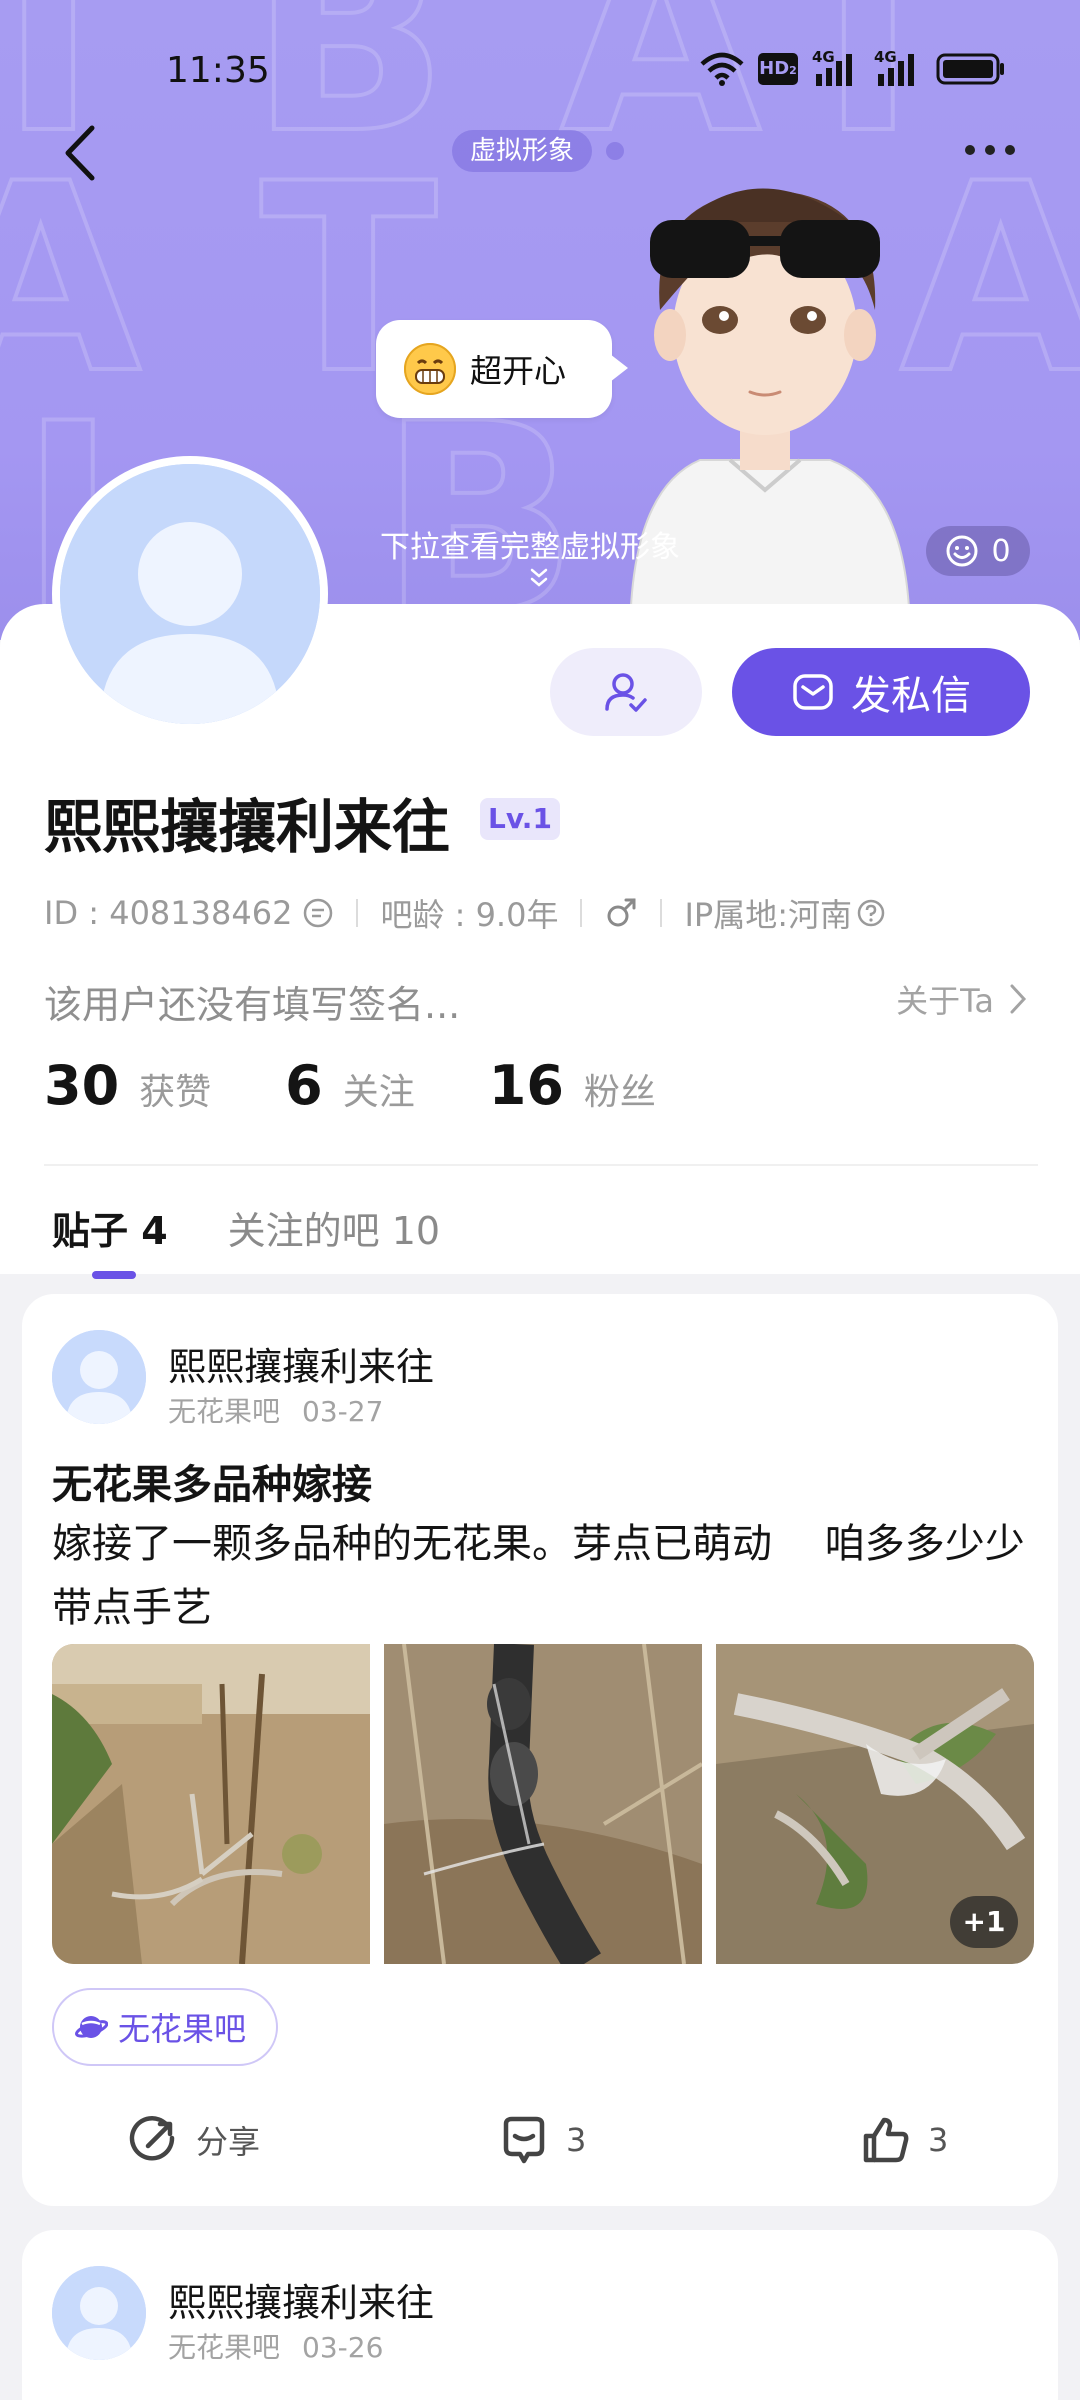 This screenshot has height=2400, width=1080. Describe the element at coordinates (82, 1085) in the screenshot. I see `stat-number: 30` at that location.